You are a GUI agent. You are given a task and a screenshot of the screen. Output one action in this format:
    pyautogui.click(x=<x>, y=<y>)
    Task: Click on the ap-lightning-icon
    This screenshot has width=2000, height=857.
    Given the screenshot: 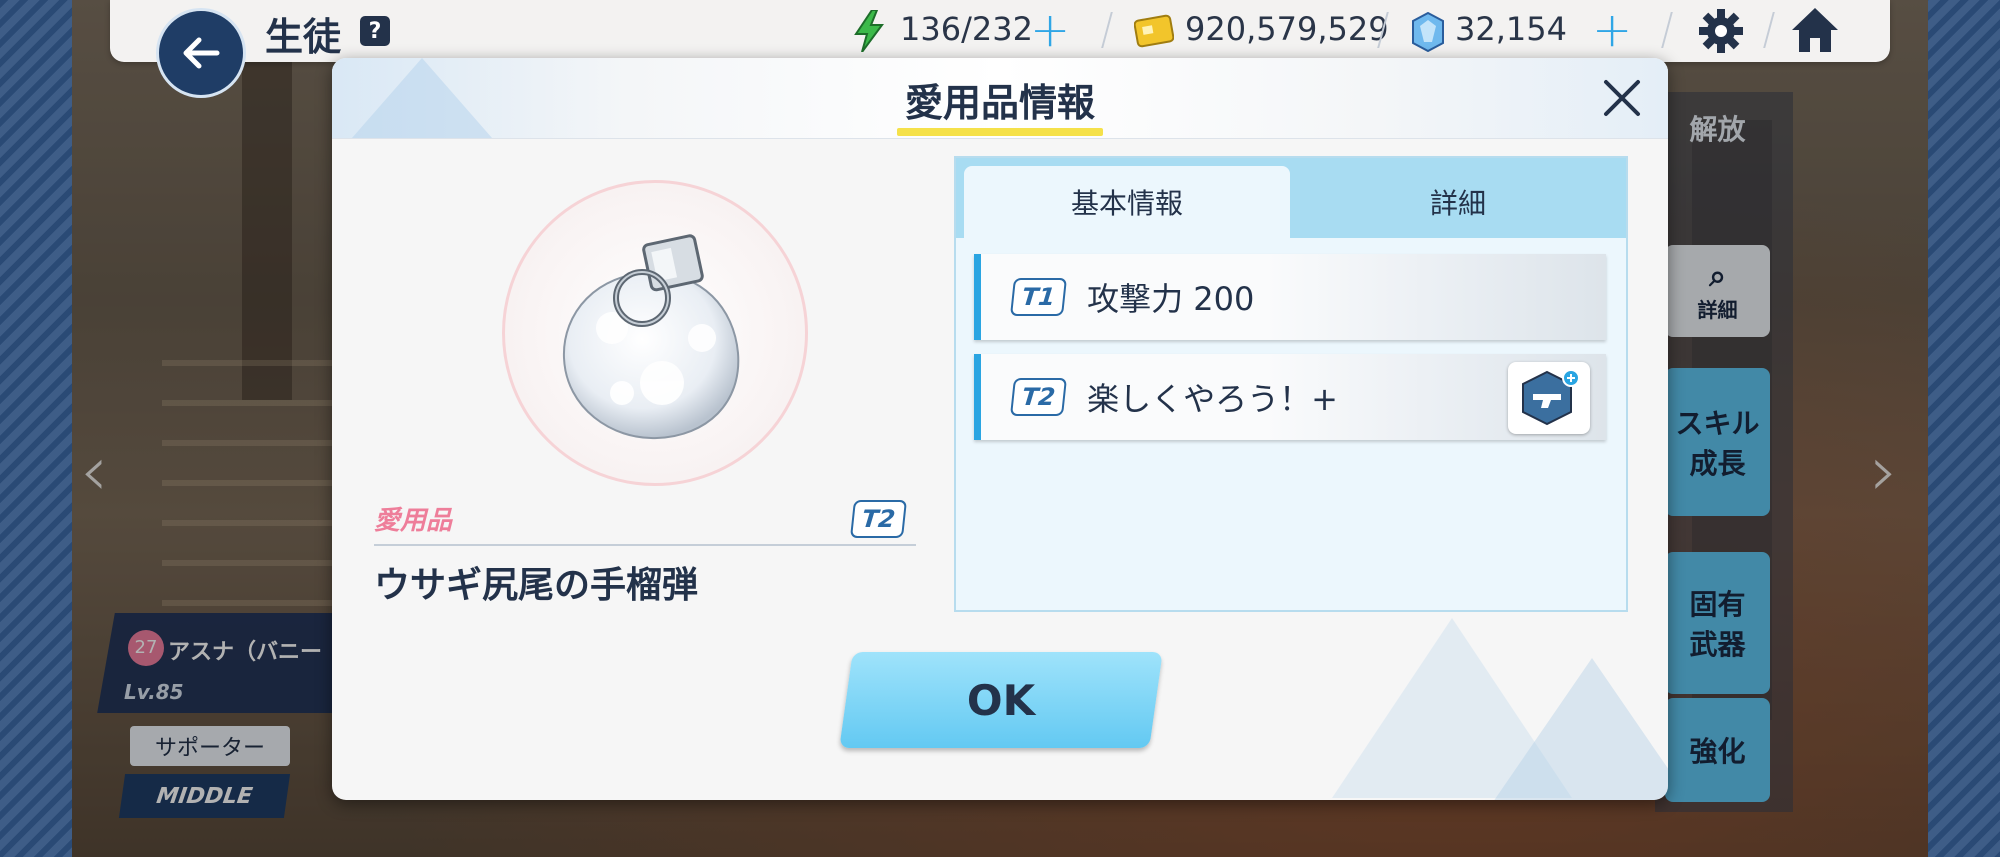 What is the action you would take?
    pyautogui.click(x=869, y=31)
    